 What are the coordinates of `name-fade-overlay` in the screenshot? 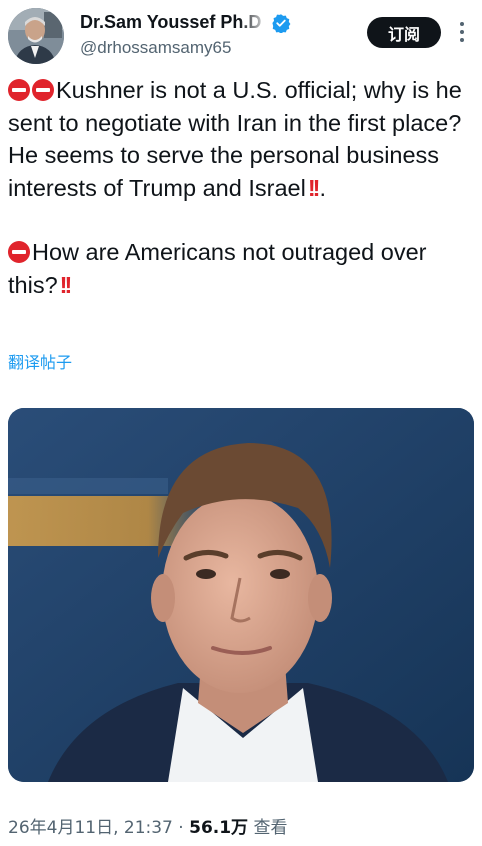 It's located at (254, 22).